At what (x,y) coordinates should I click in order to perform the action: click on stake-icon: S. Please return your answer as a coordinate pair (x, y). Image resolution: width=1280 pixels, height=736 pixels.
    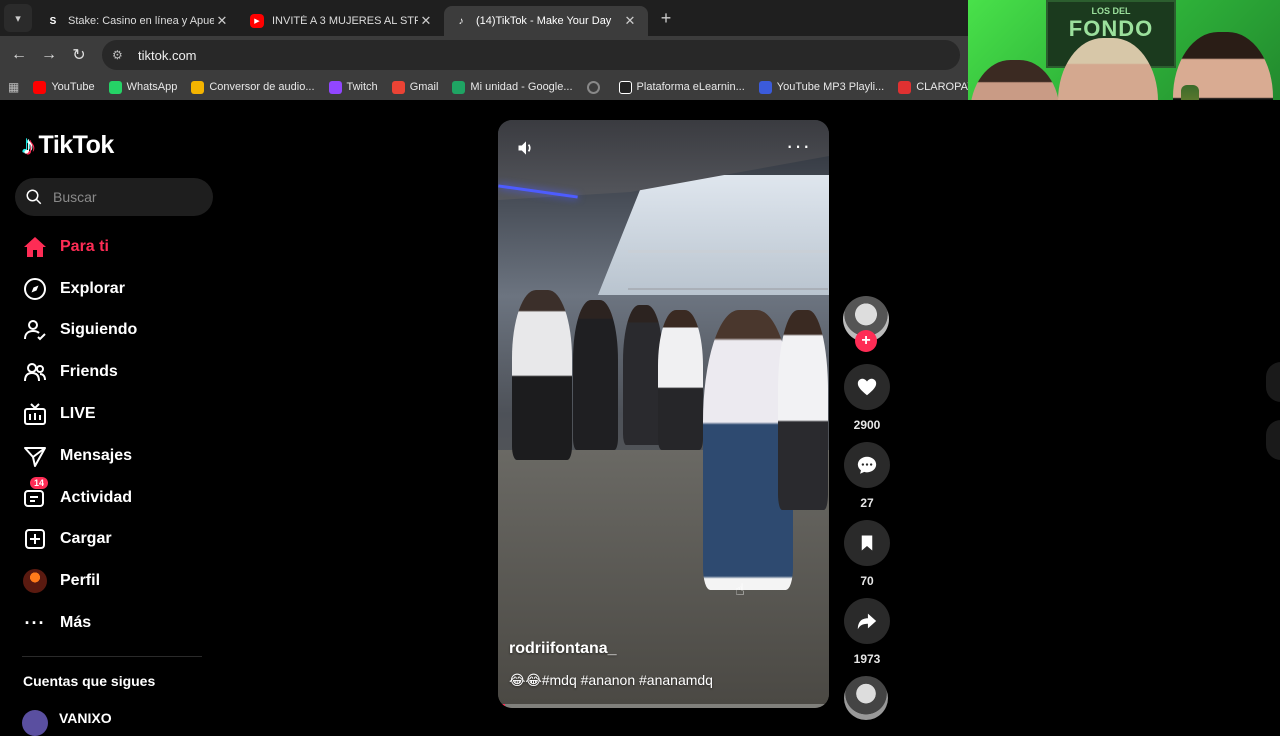
    Looking at the image, I should click on (53, 21).